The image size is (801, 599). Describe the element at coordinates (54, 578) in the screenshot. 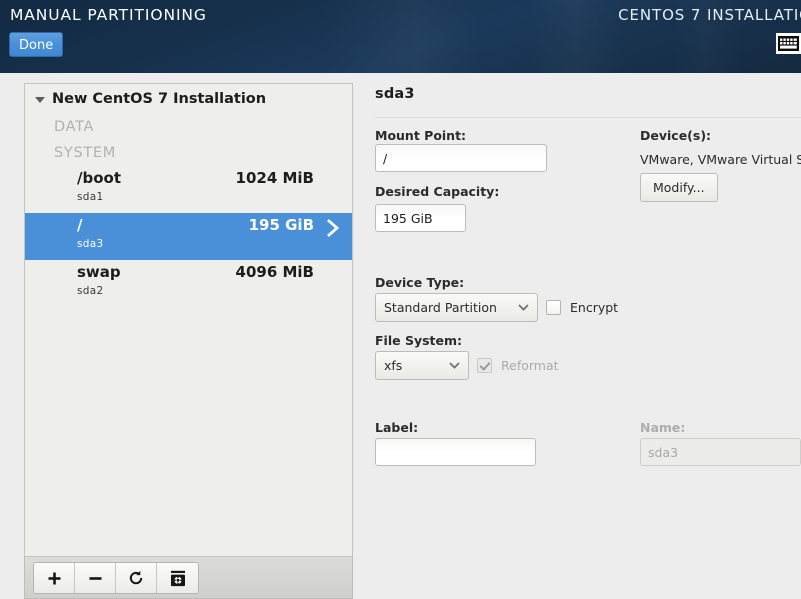

I see `add-partition-button` at that location.